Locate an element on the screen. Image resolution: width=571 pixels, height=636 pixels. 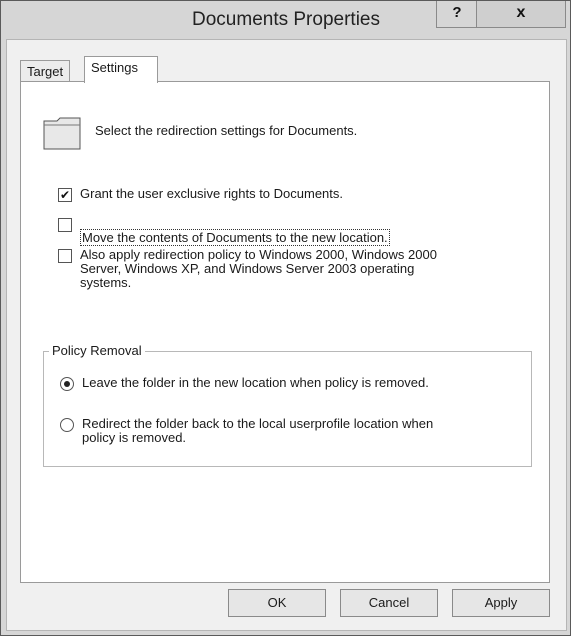
ok-button: OK is located at coordinates (277, 603).